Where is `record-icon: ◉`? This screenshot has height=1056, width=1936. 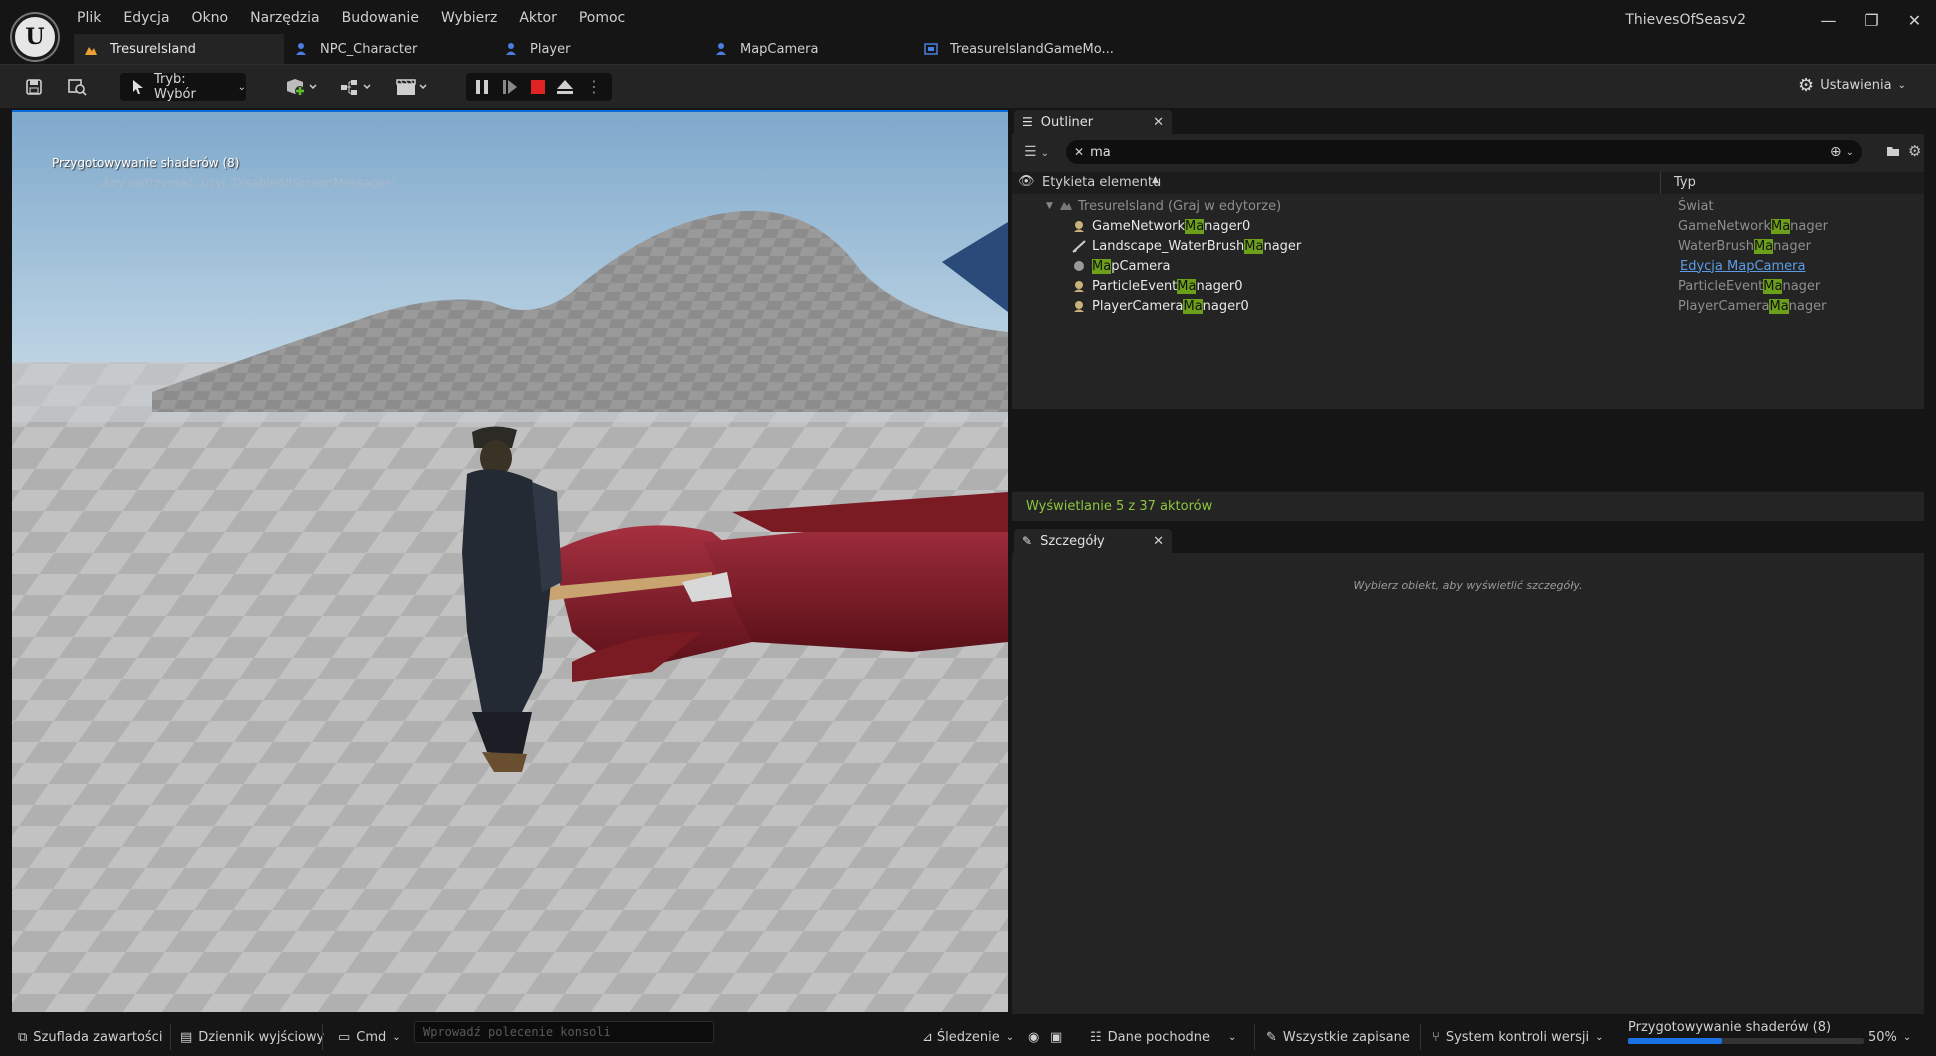 record-icon: ◉ is located at coordinates (1033, 1037).